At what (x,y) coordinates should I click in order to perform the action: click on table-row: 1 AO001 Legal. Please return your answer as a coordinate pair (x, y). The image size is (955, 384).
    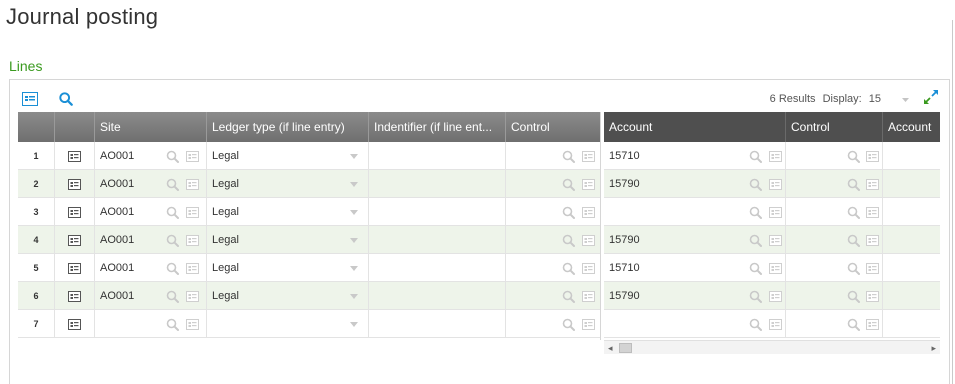
    Looking at the image, I should click on (309, 156).